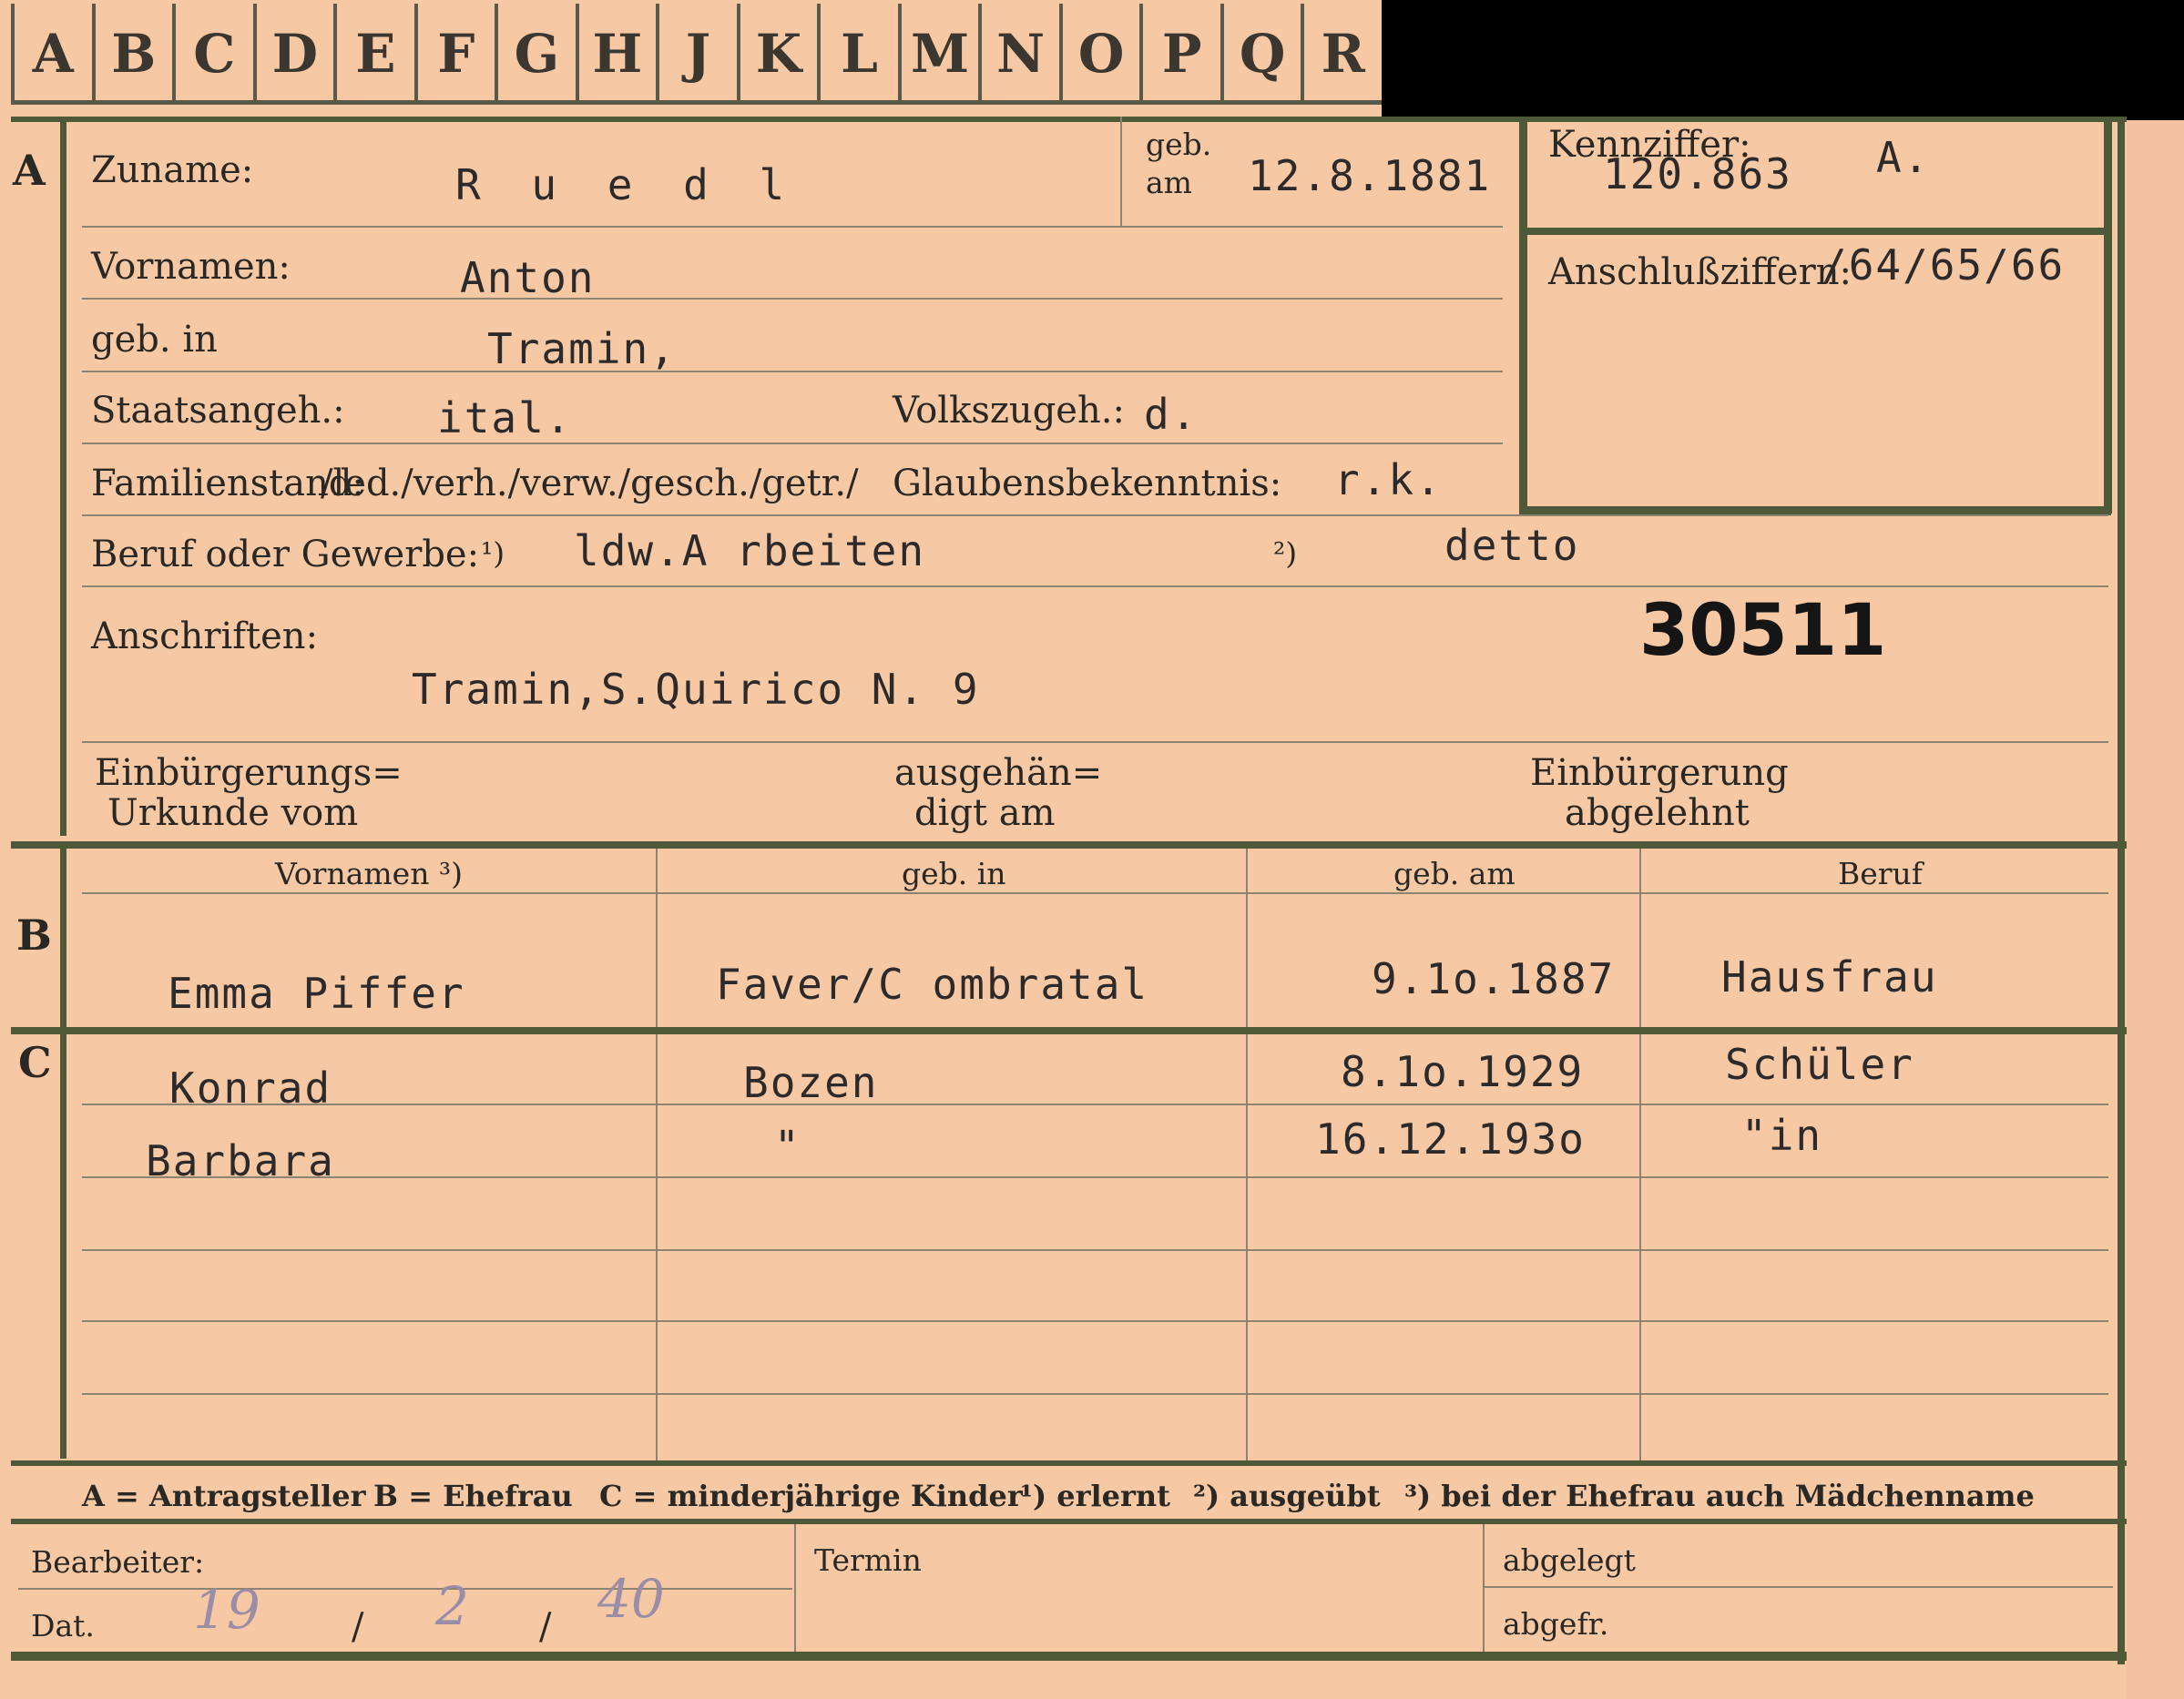 Image resolution: width=2184 pixels, height=1699 pixels. What do you see at coordinates (293, 54) in the screenshot?
I see `index-tab-d: D` at bounding box center [293, 54].